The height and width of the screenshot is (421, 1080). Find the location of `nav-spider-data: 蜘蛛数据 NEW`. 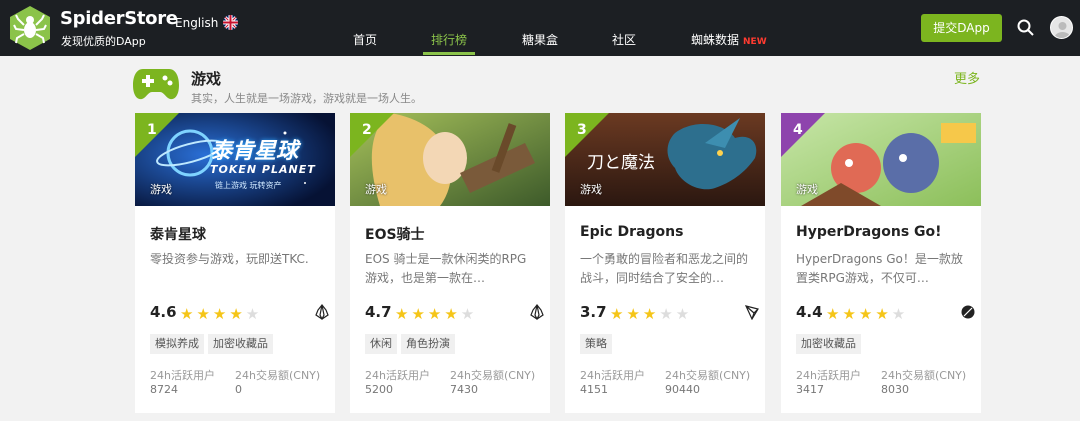

nav-spider-data: 蜘蛛数据 NEW is located at coordinates (729, 39).